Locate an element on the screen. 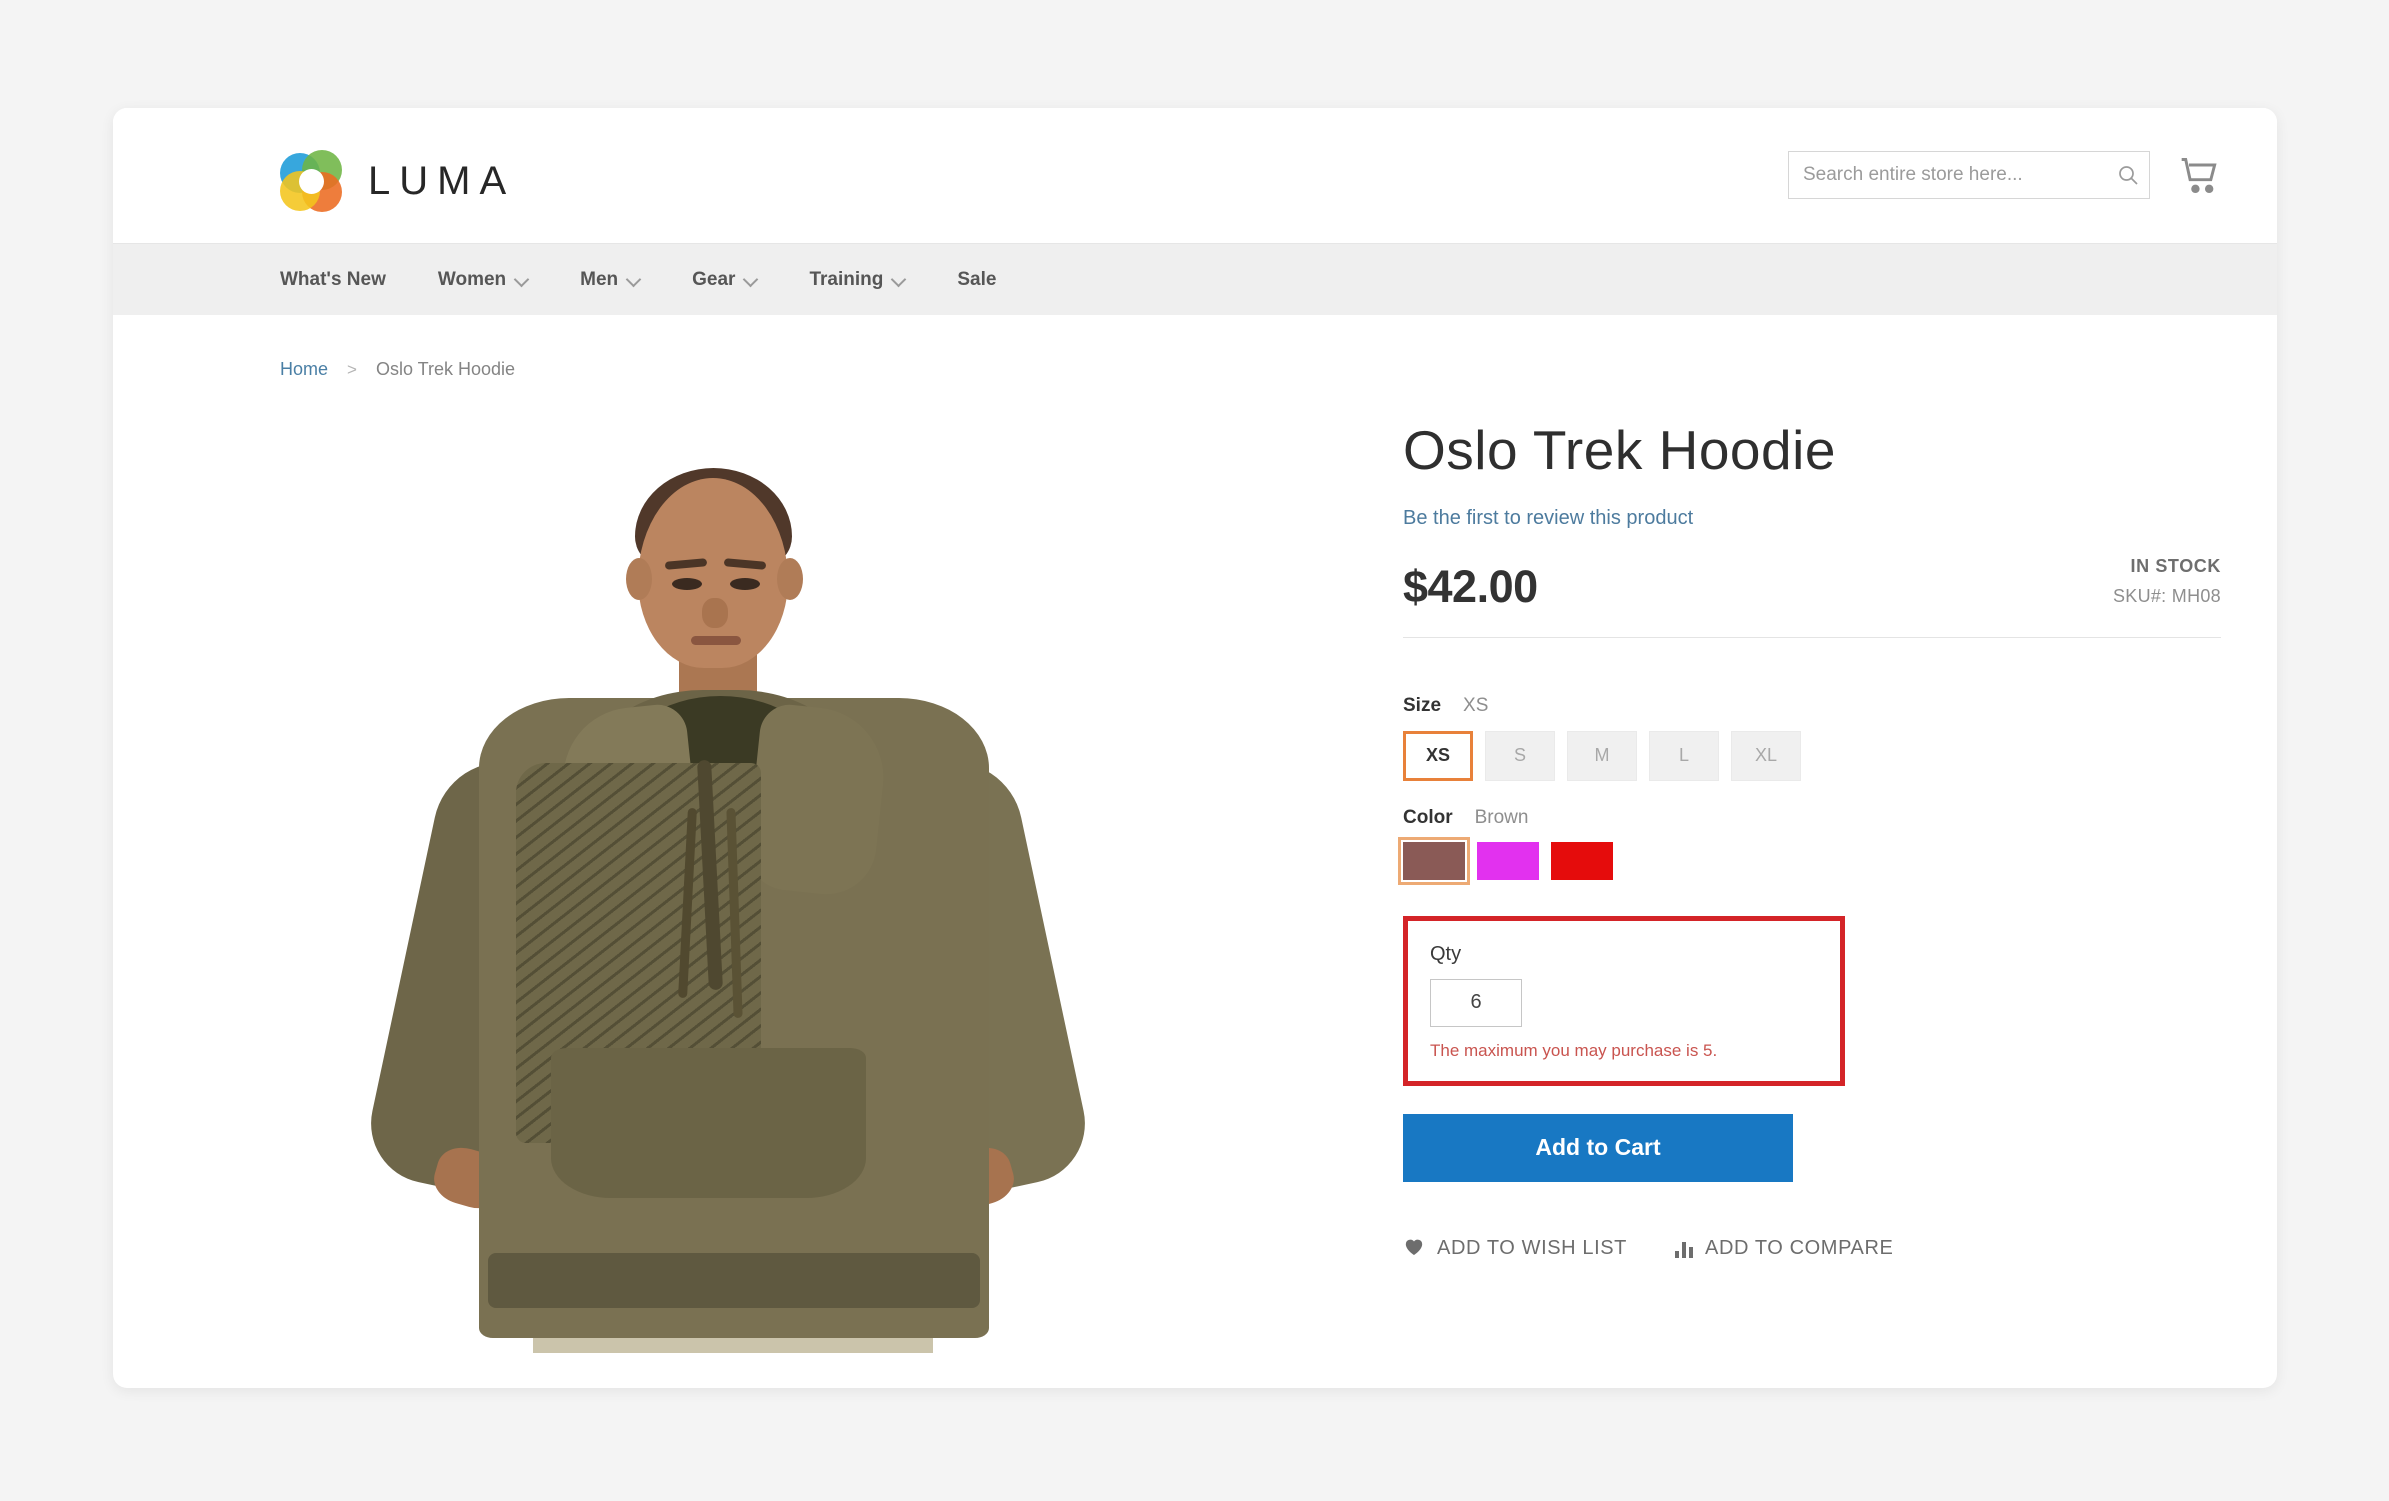 The image size is (2389, 1501). price-and-stock-row: $42.00 IN STOCK SKU#: MH08 is located at coordinates (1818, 584).